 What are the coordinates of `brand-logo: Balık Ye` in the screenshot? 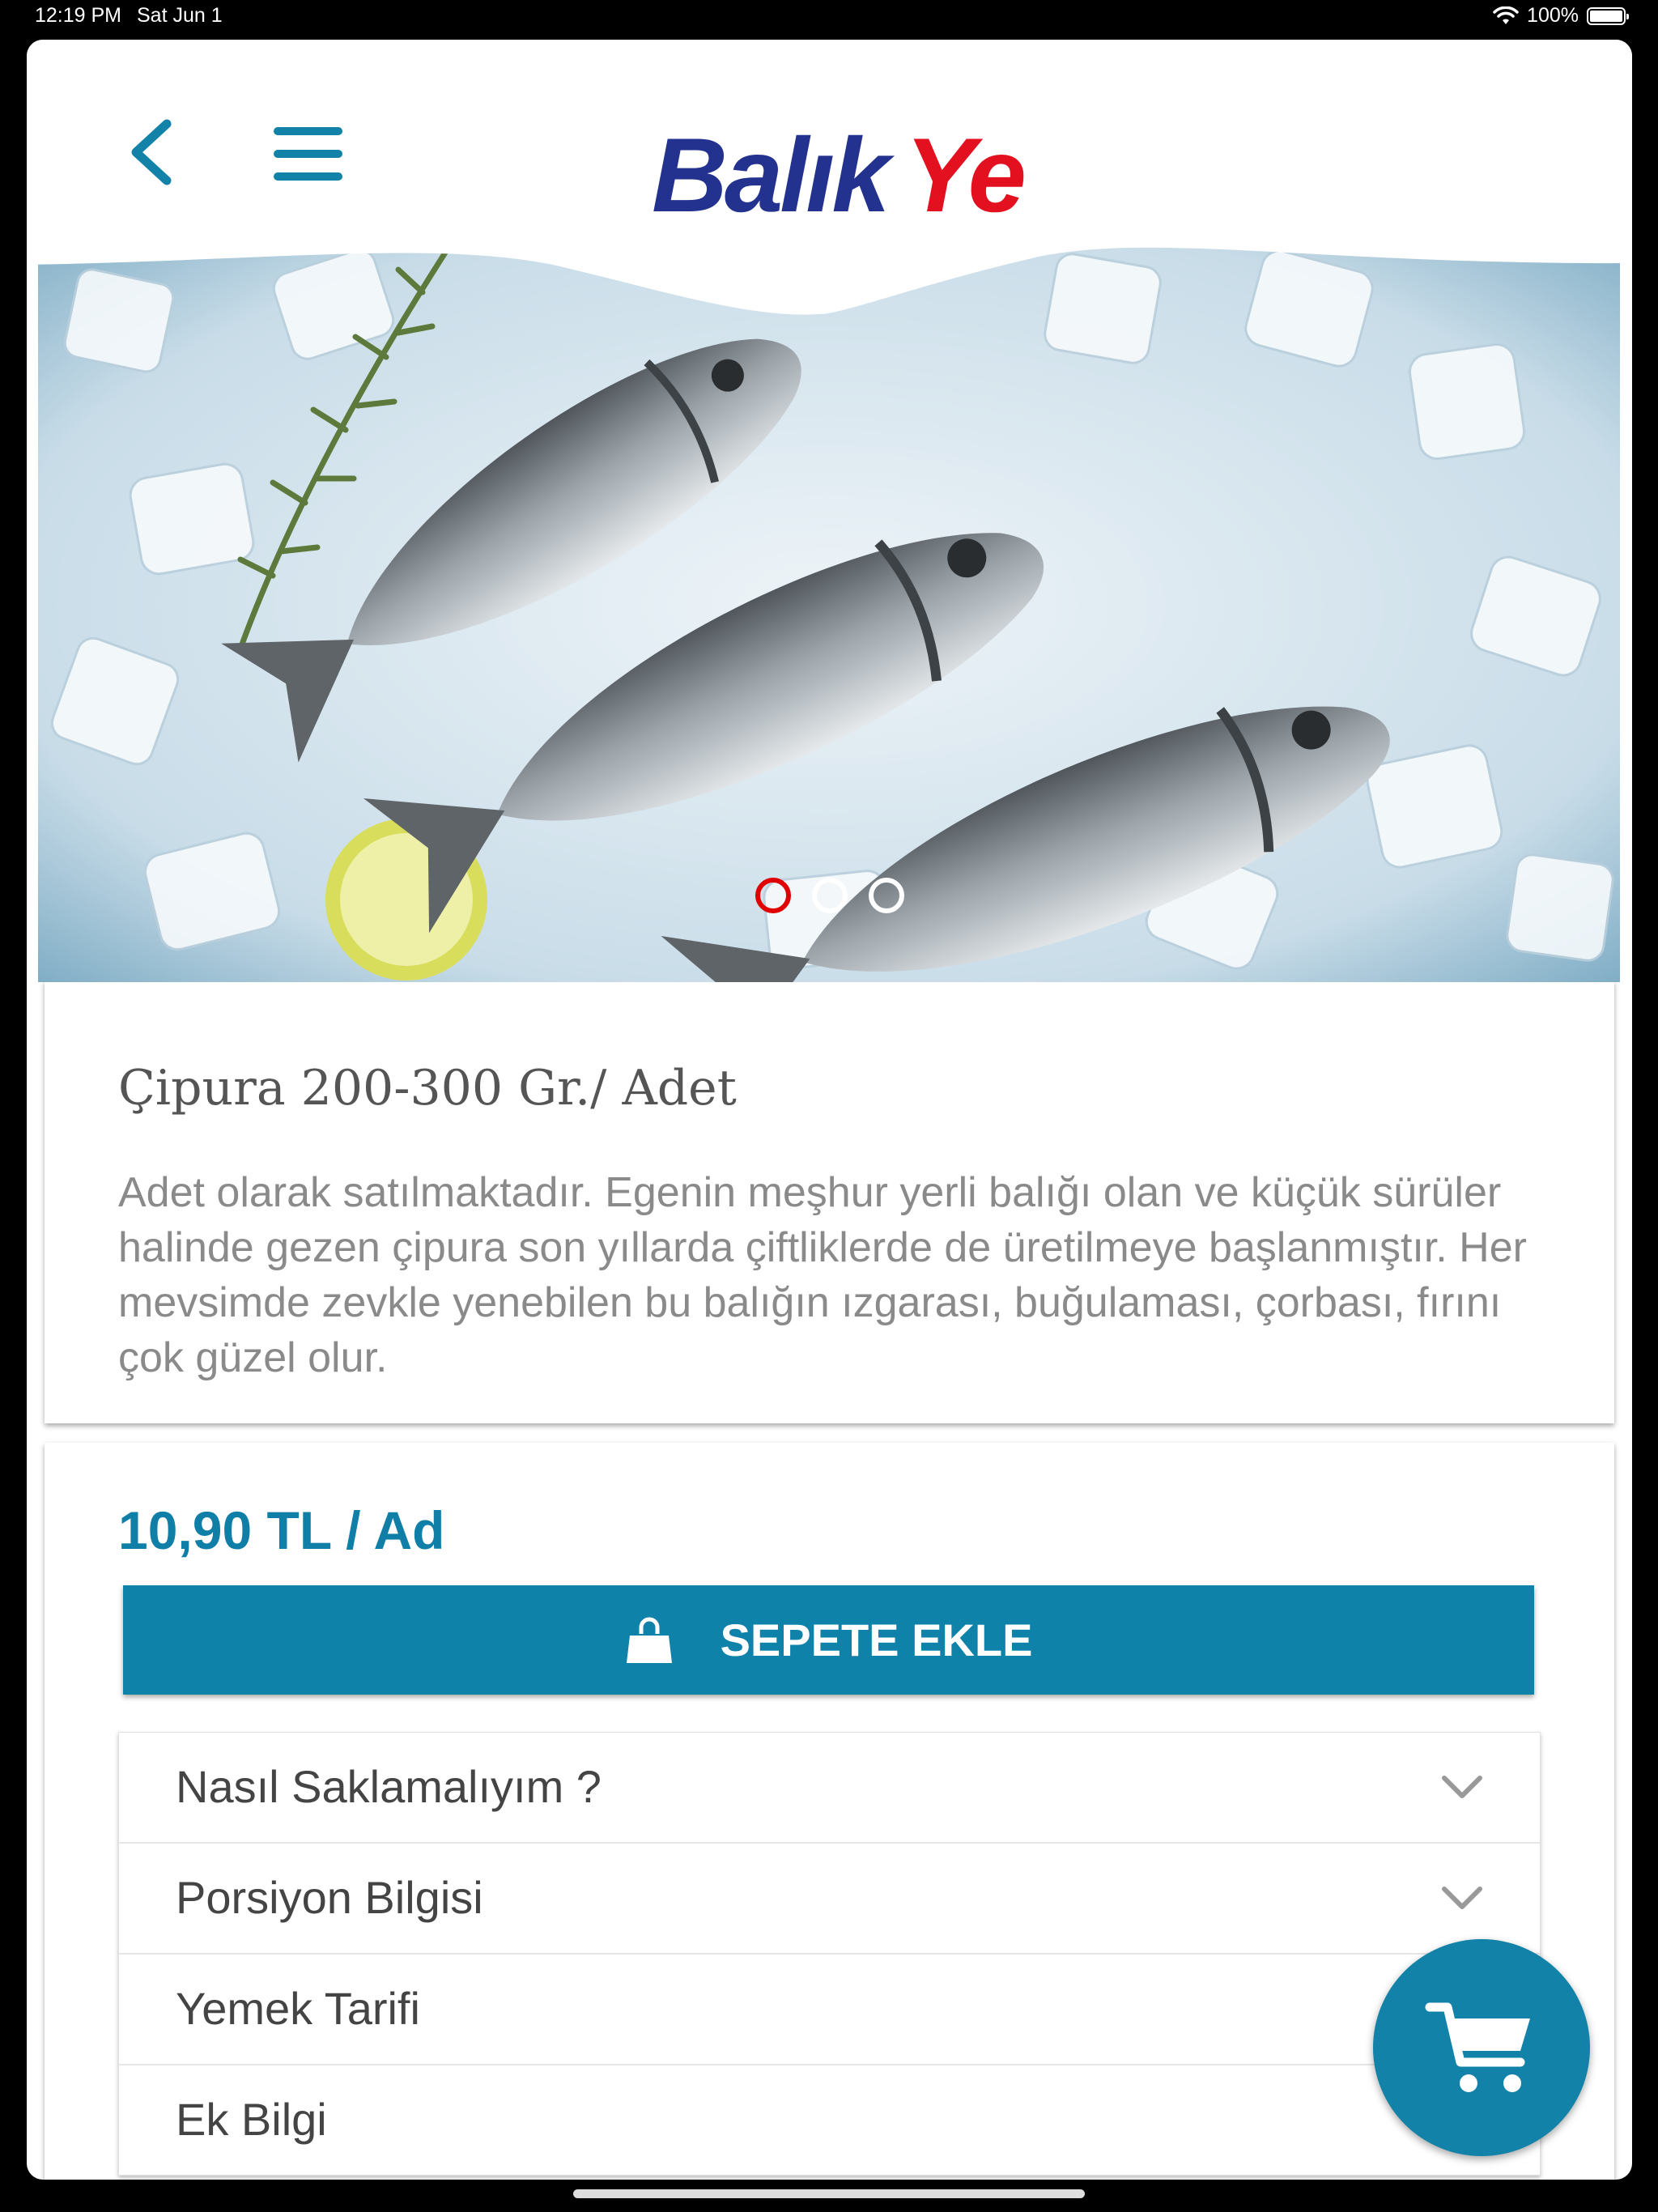 It's located at (839, 174).